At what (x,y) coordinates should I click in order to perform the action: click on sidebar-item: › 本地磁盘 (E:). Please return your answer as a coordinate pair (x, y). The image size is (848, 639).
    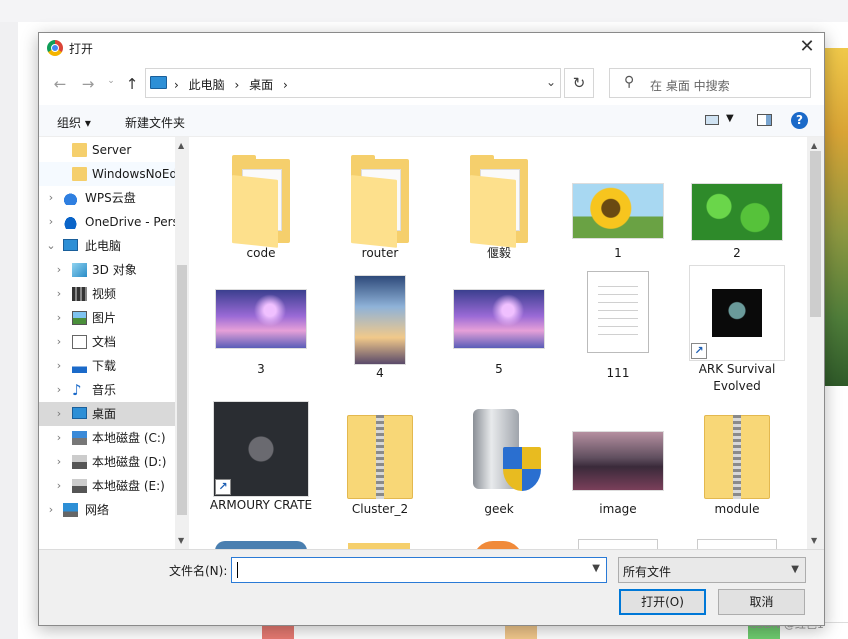
    Looking at the image, I should click on (107, 486).